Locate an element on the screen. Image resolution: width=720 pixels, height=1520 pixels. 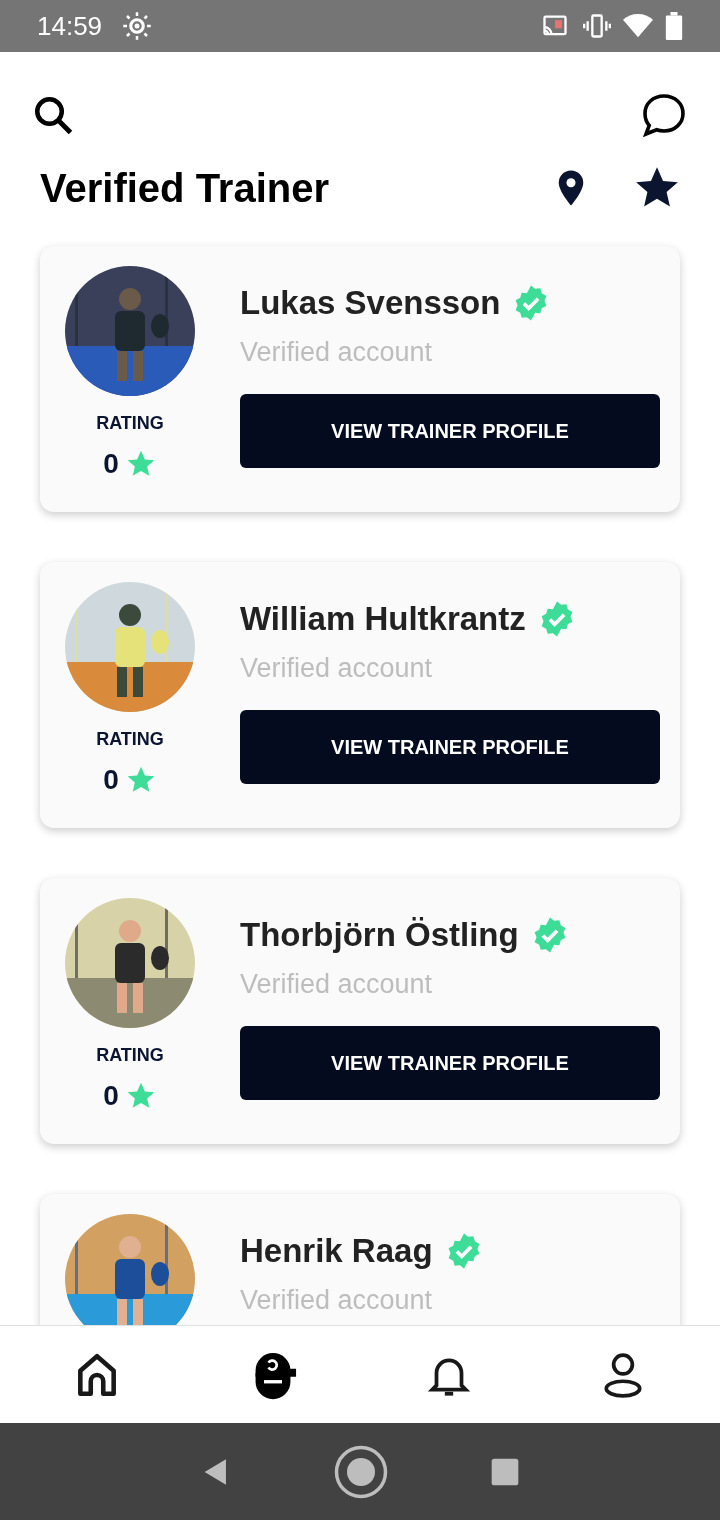
vibrate-icon is located at coordinates (597, 26).